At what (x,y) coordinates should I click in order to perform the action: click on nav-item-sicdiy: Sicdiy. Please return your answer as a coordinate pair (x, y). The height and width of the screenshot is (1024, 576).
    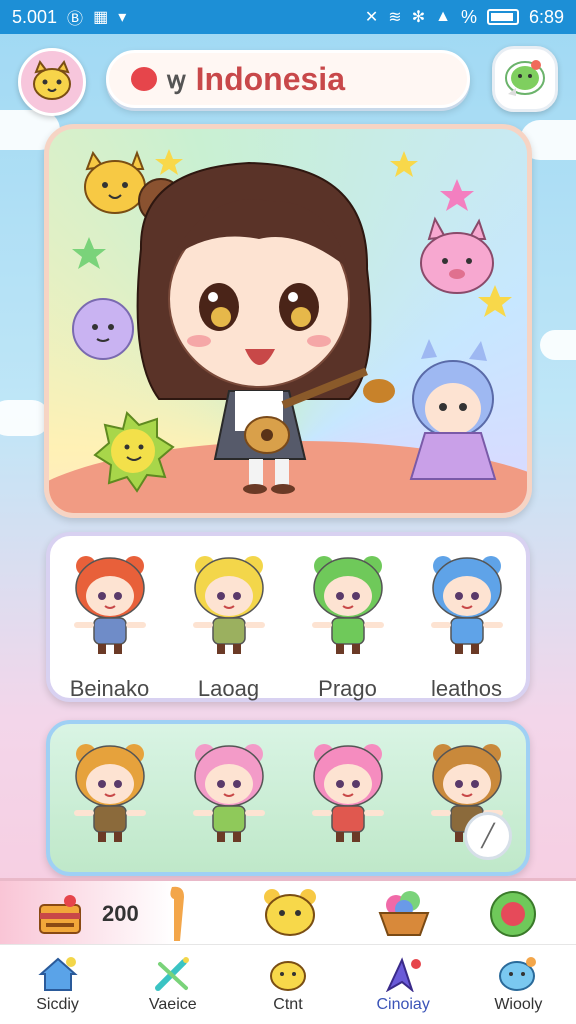
    Looking at the image, I should click on (58, 985).